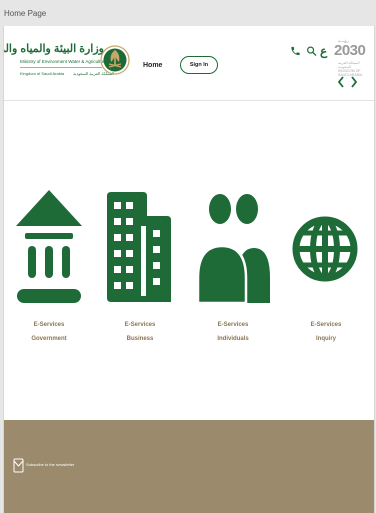 This screenshot has height=513, width=376. What do you see at coordinates (115, 60) in the screenshot?
I see `ministry-emblem-icon` at bounding box center [115, 60].